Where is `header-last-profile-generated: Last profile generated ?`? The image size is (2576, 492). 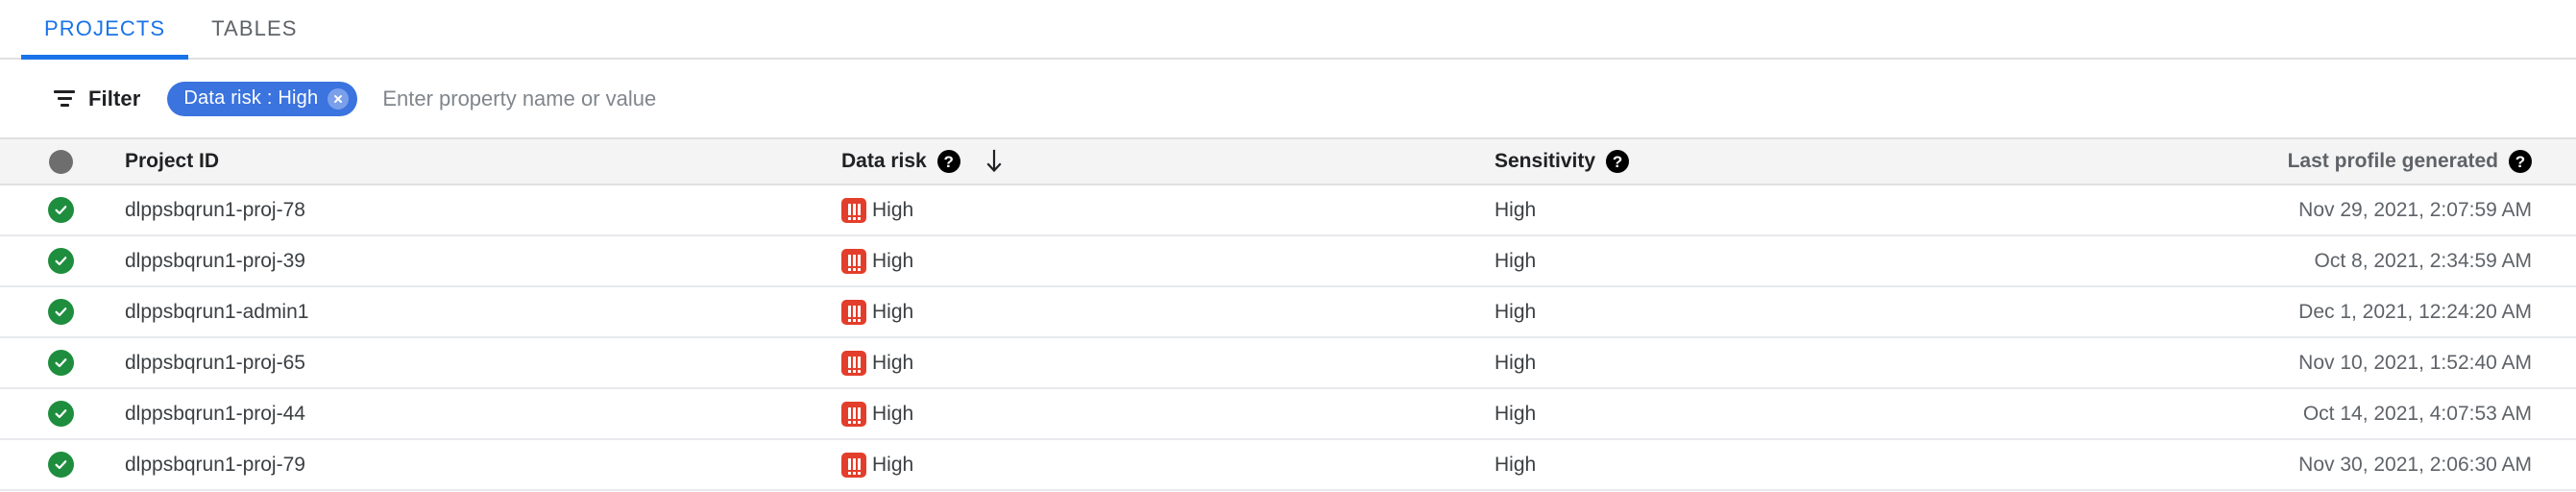
header-last-profile-generated: Last profile generated ? is located at coordinates (2381, 162).